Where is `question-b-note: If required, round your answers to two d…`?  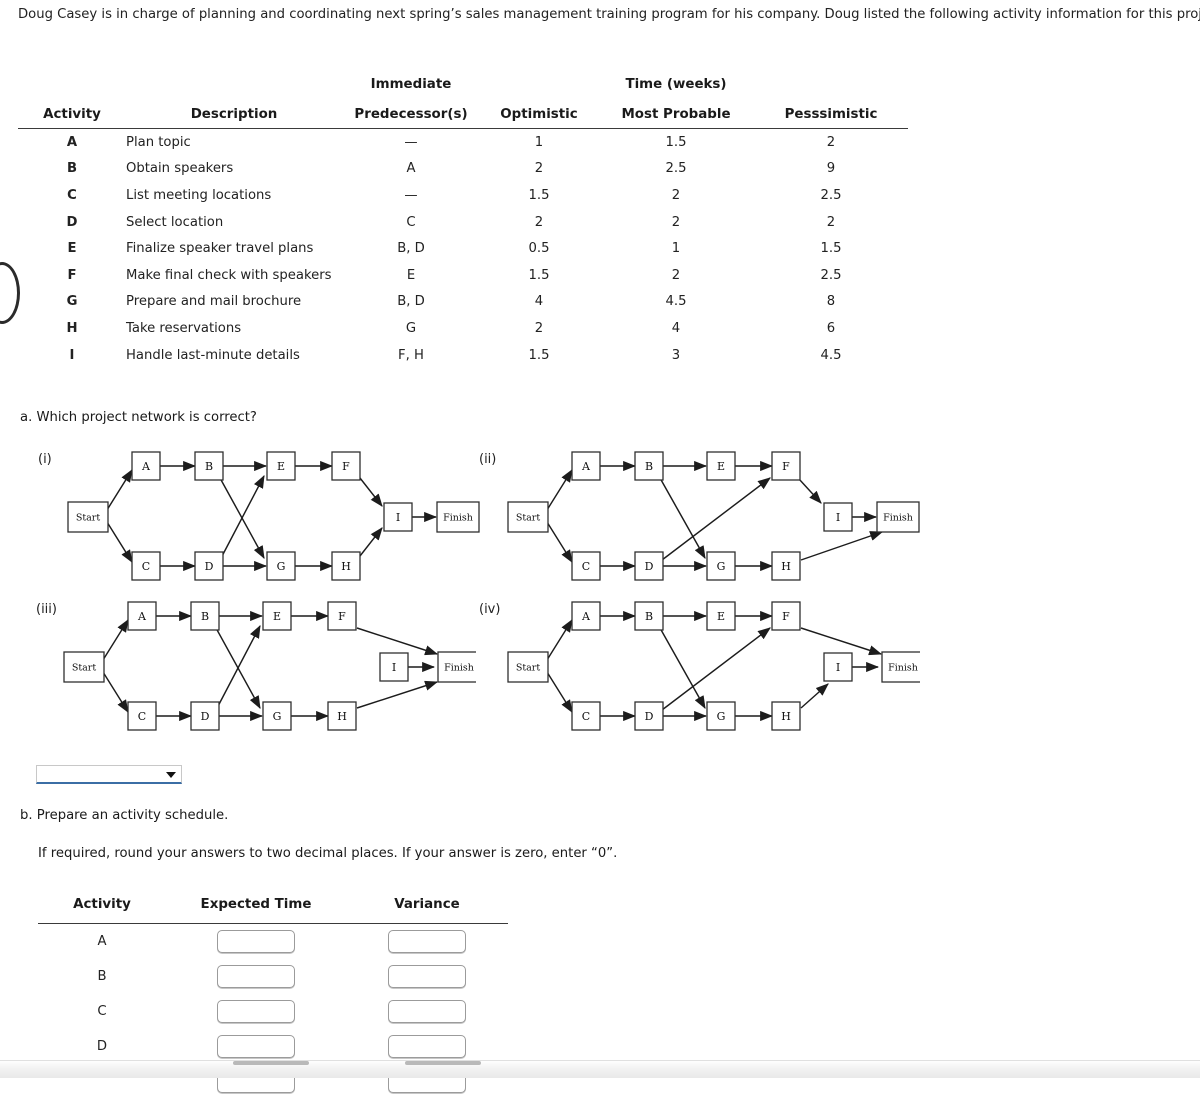 question-b-note: If required, round your answers to two d… is located at coordinates (327, 853).